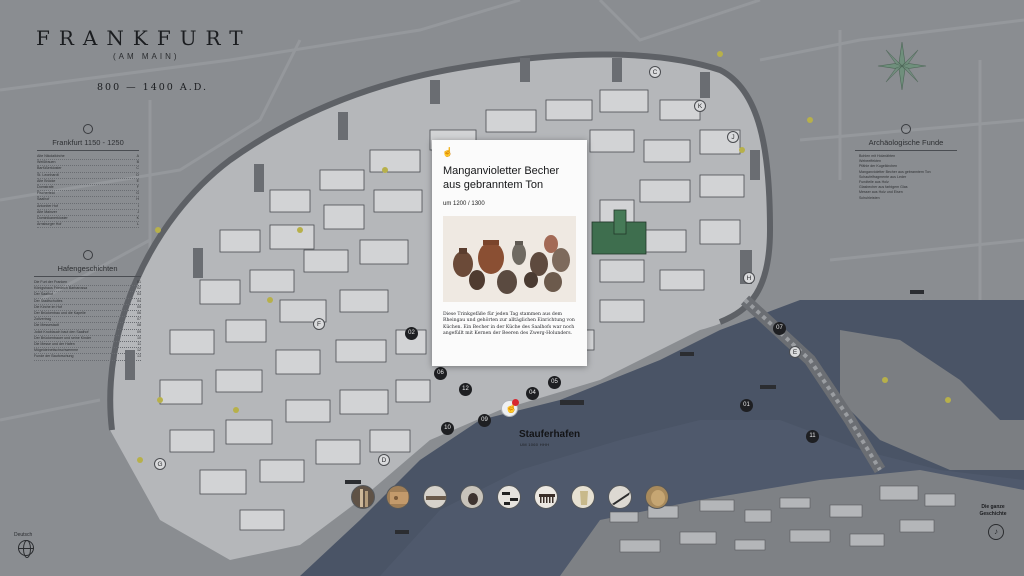  Describe the element at coordinates (746, 405) in the screenshot. I see `map-pin-01: 01` at that location.